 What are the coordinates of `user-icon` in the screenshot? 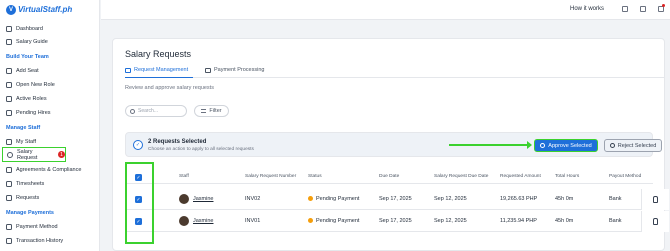 It's located at (655, 221).